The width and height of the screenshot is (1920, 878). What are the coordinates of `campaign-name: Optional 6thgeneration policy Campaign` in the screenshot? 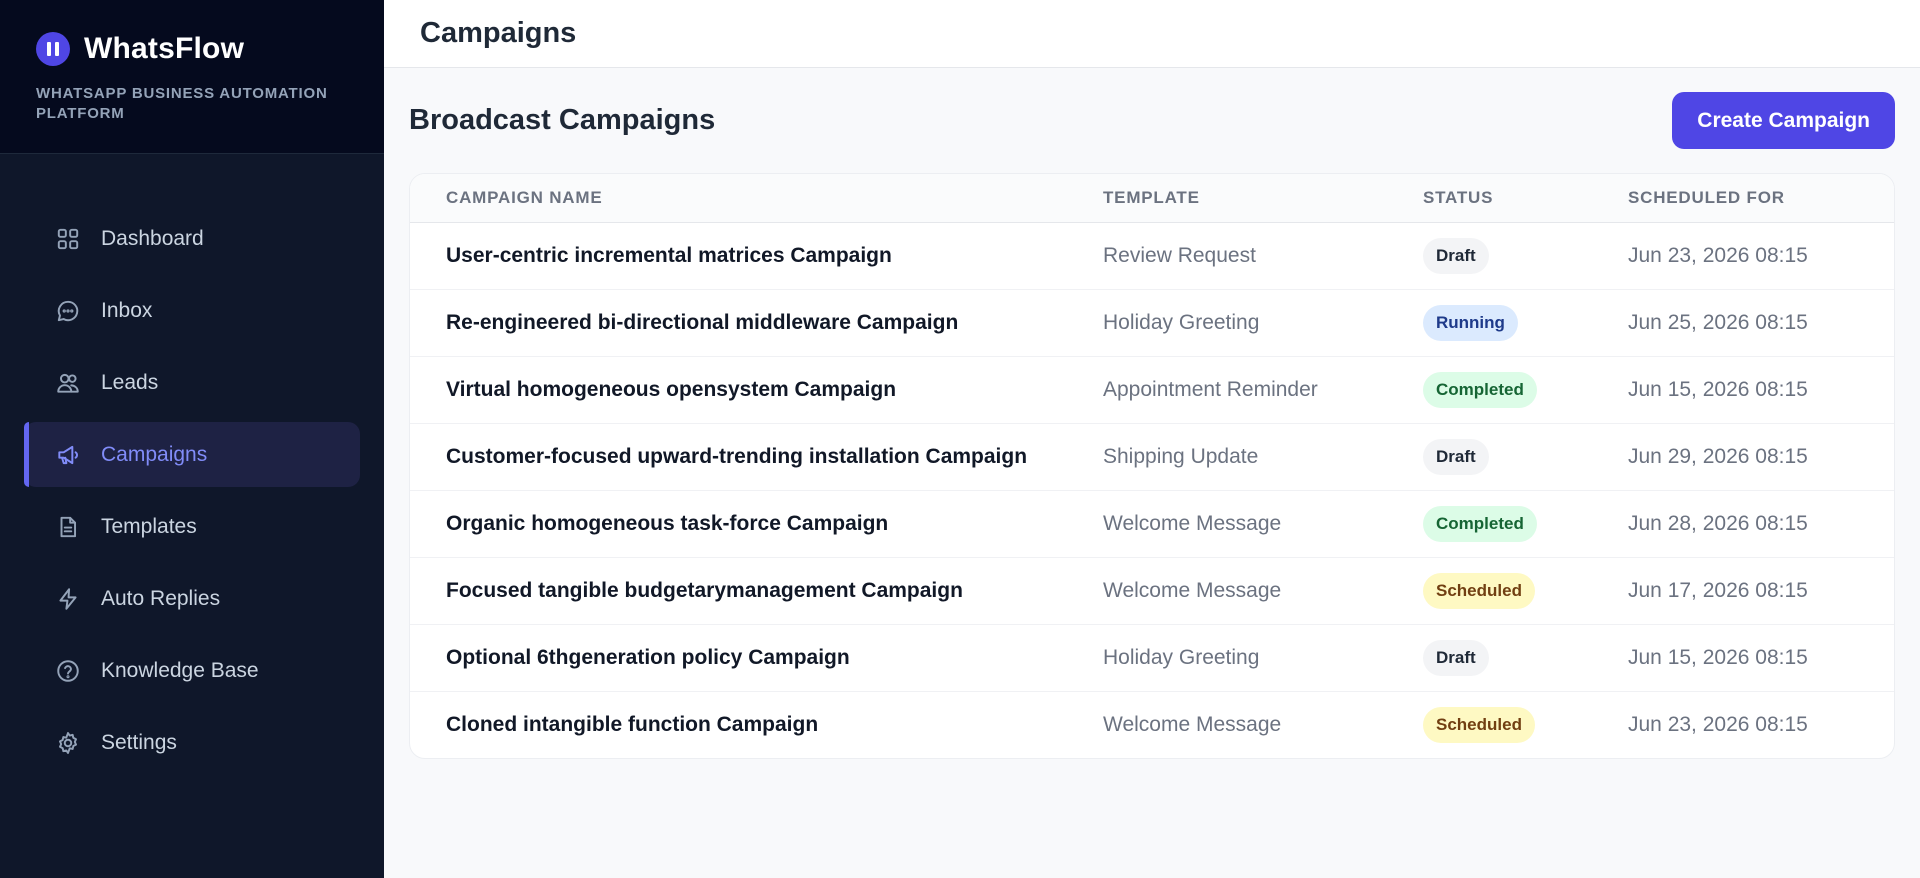 It's located at (756, 657).